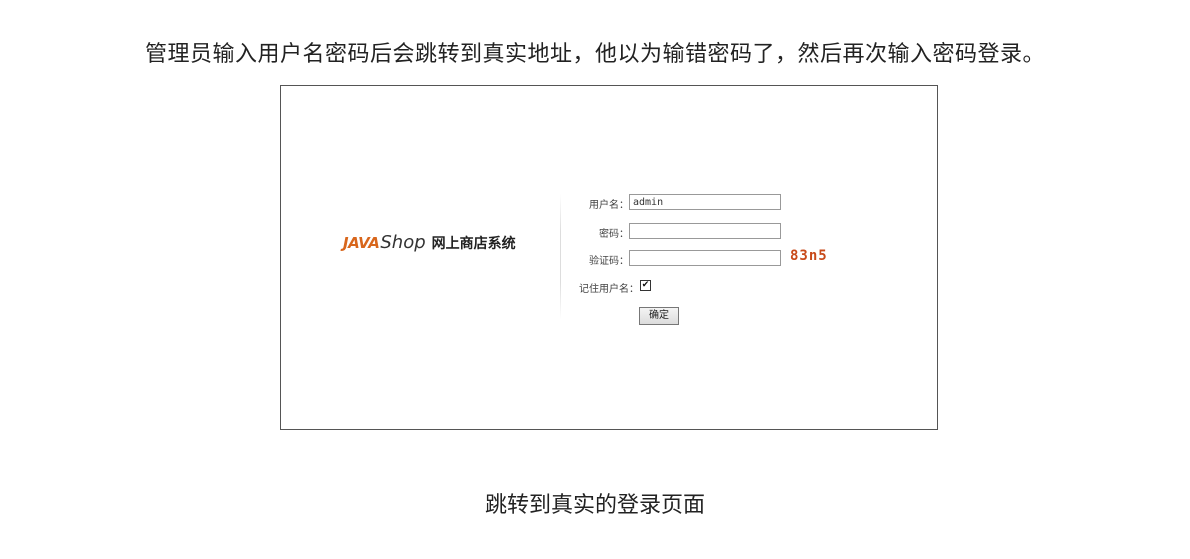 Image resolution: width=1190 pixels, height=559 pixels. What do you see at coordinates (429, 242) in the screenshot?
I see `brand-logo: JAVAShop 网上商店系统` at bounding box center [429, 242].